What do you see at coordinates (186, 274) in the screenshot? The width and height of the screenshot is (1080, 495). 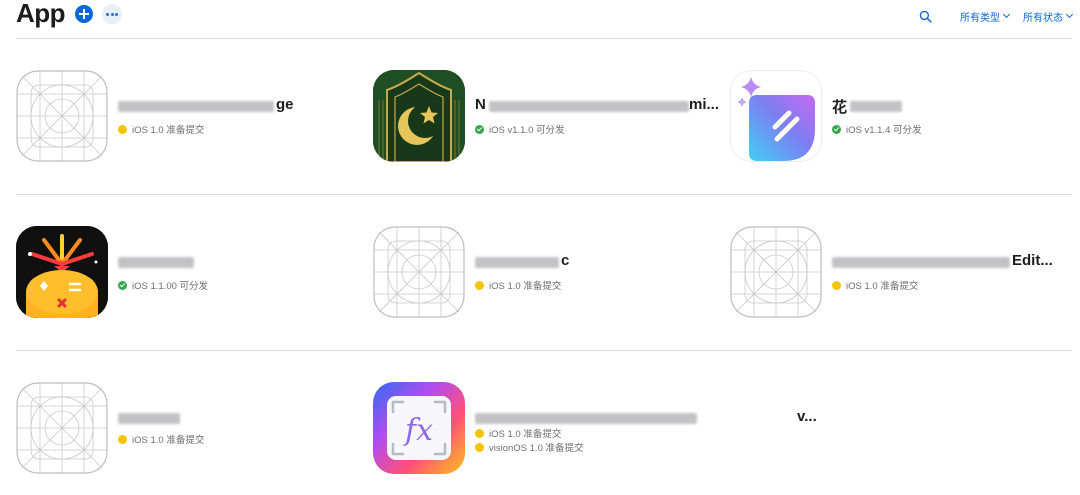 I see `app-card: iOS 1.1.00 可分发` at bounding box center [186, 274].